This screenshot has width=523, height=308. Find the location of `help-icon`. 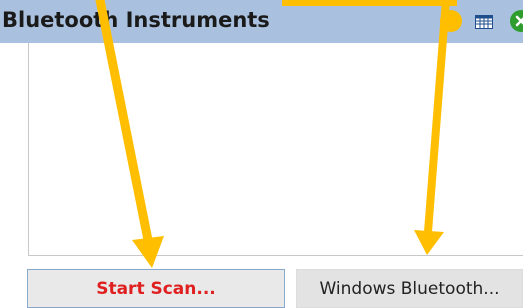

help-icon is located at coordinates (451, 21).